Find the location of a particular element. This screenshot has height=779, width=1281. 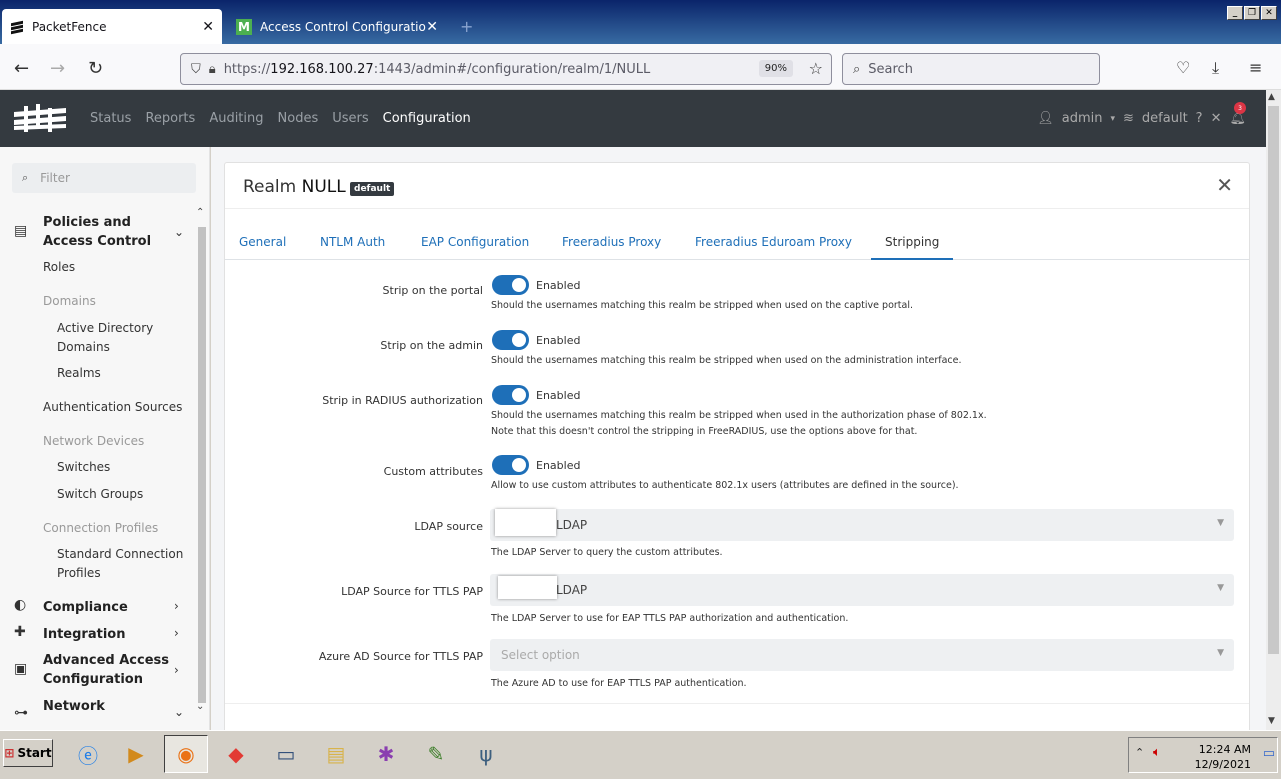

nav-status: Status is located at coordinates (110, 118).